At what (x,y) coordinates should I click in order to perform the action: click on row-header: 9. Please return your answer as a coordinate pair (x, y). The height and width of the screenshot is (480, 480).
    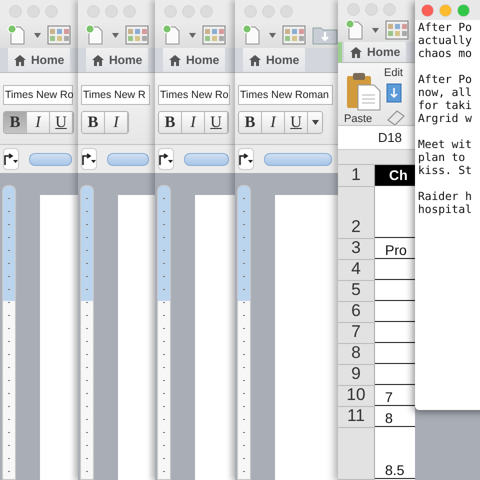
    Looking at the image, I should click on (356, 375).